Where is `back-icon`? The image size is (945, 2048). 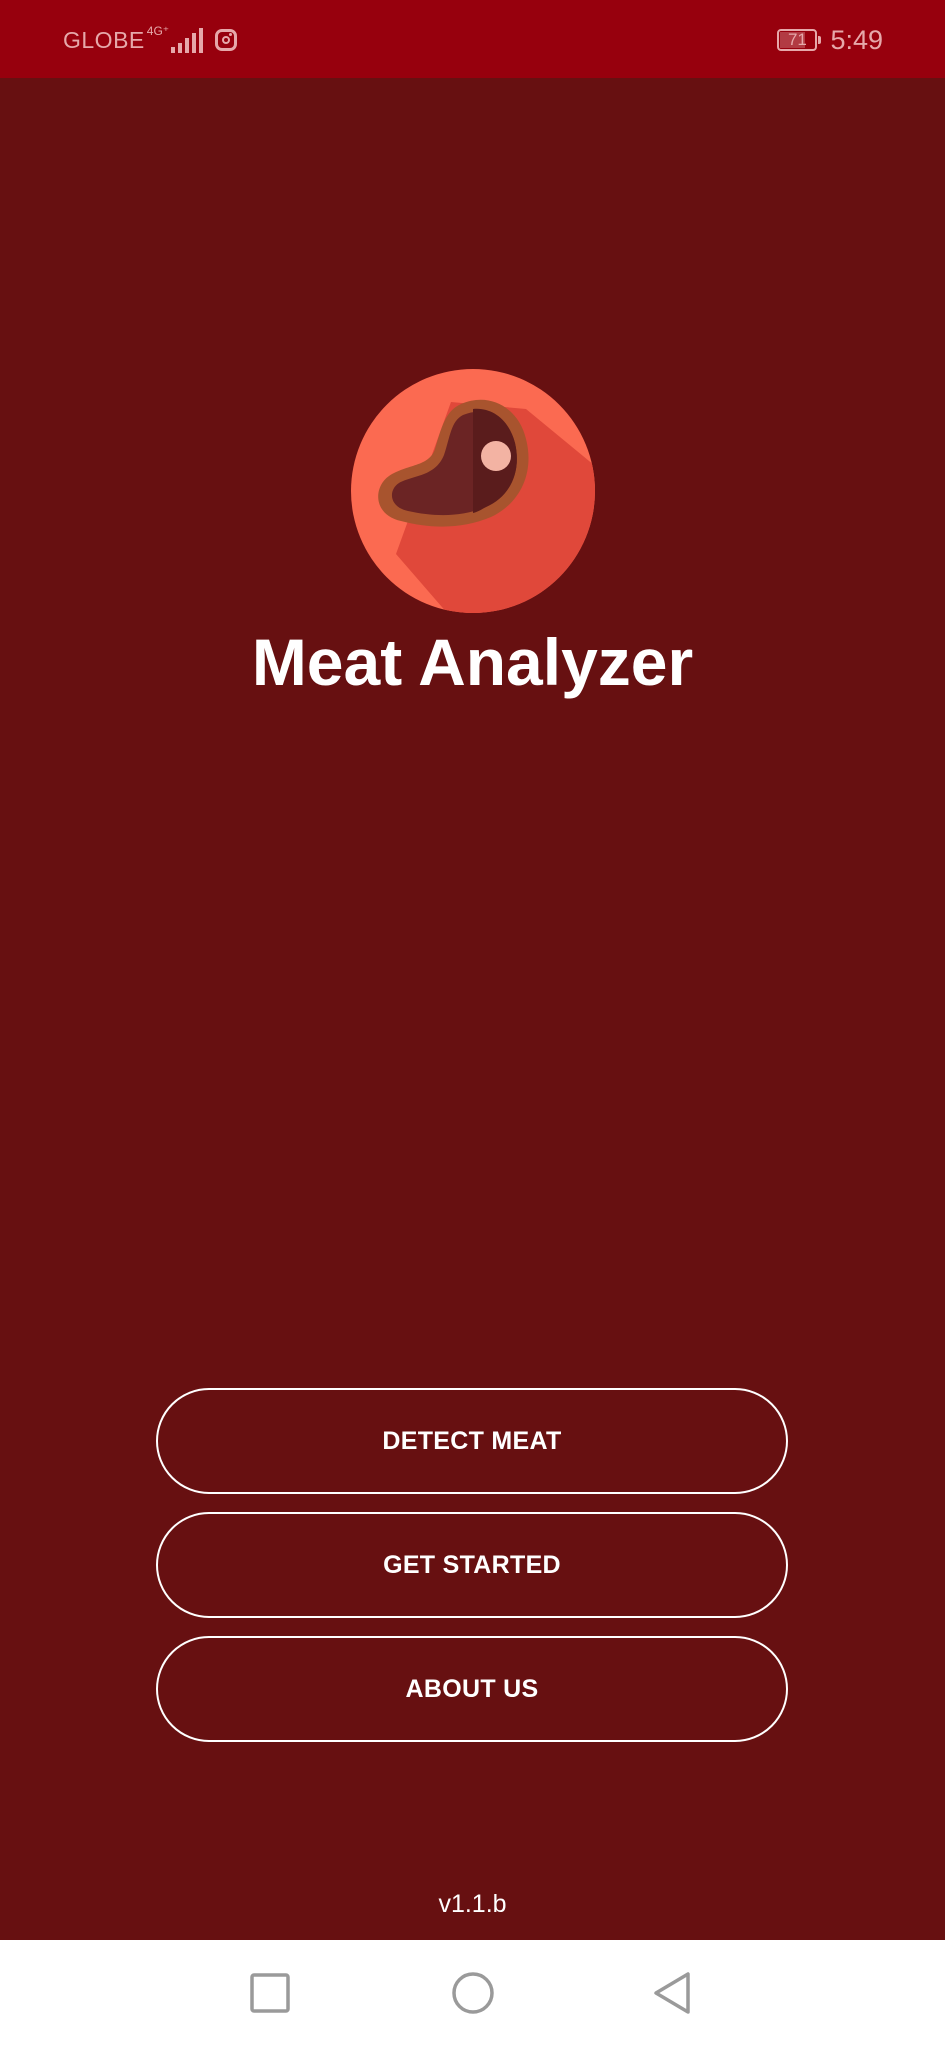 back-icon is located at coordinates (673, 1993).